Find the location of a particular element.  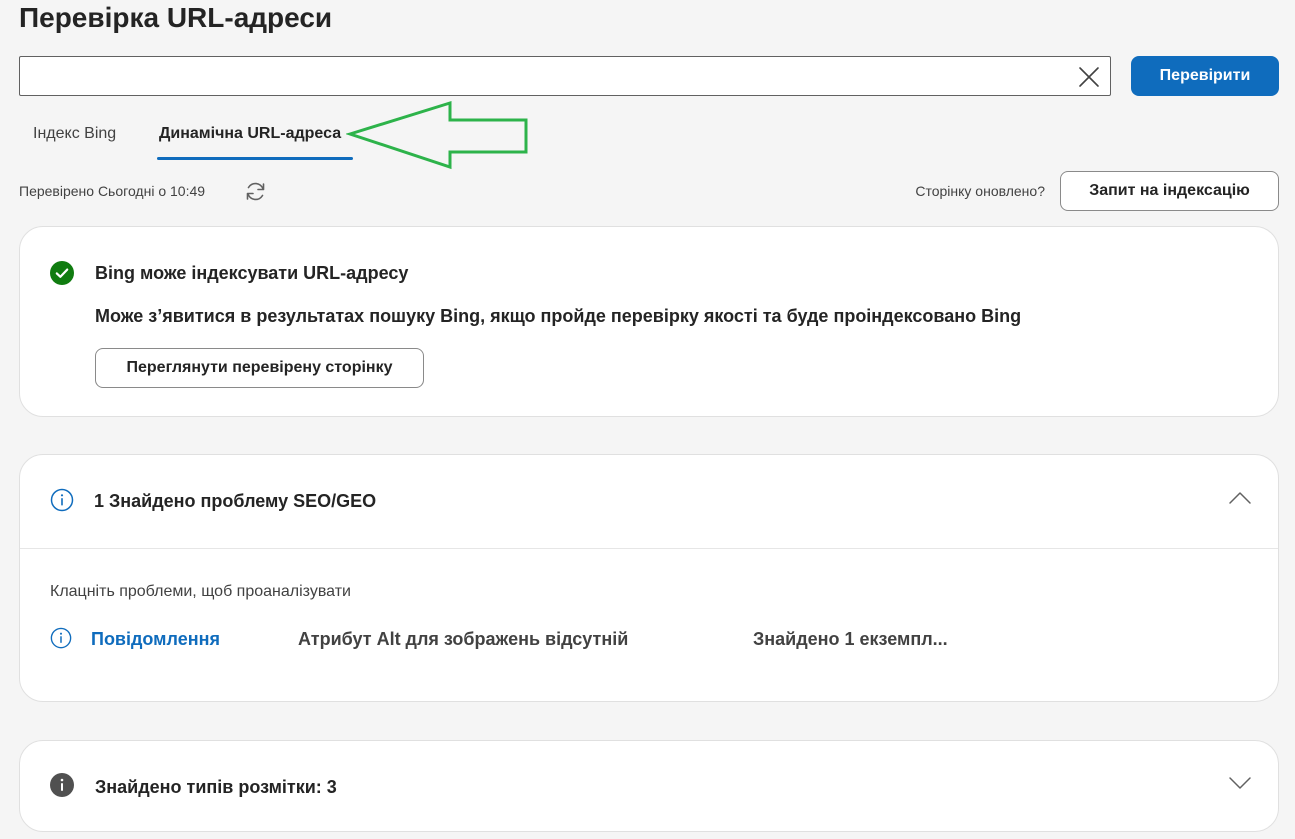

page-updated-label: Сторінку оновлено? is located at coordinates (980, 191).